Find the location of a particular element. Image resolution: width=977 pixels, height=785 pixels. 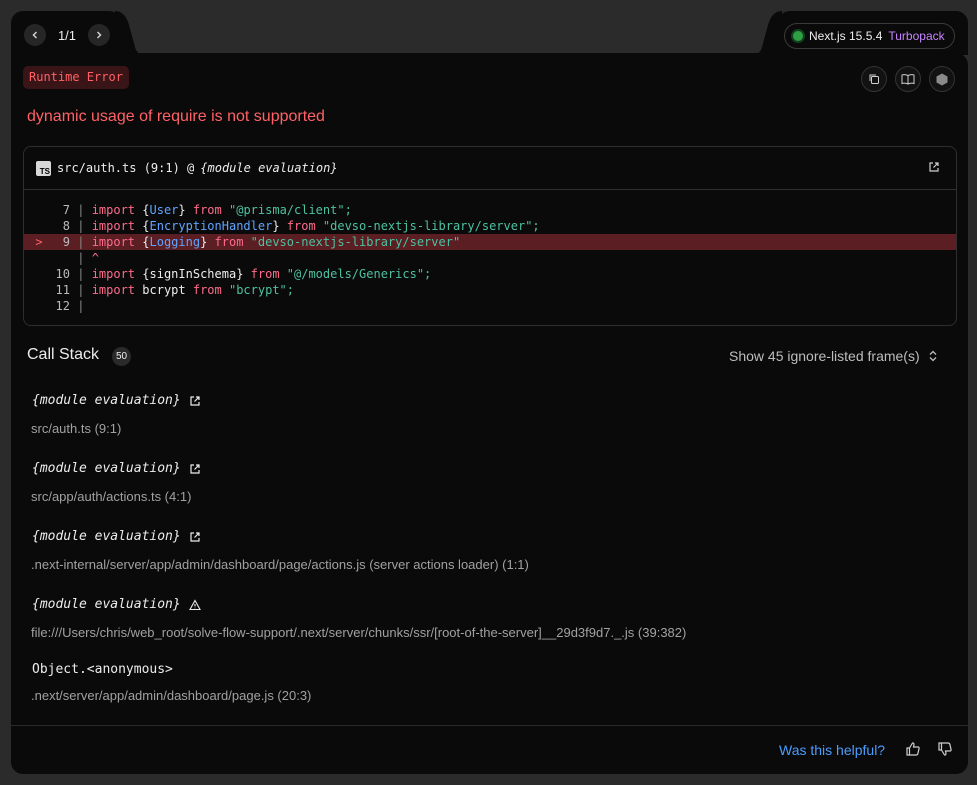

next-error-button is located at coordinates (99, 35).